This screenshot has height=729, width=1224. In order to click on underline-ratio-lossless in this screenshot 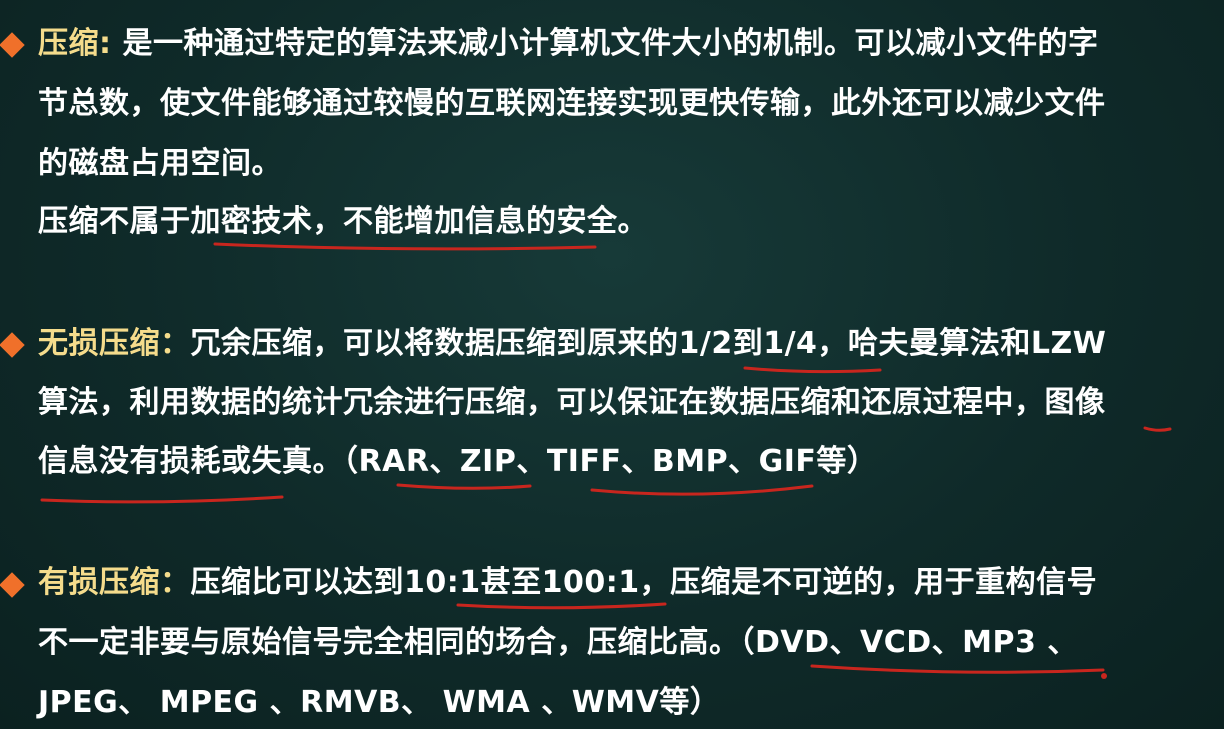, I will do `click(812, 370)`.